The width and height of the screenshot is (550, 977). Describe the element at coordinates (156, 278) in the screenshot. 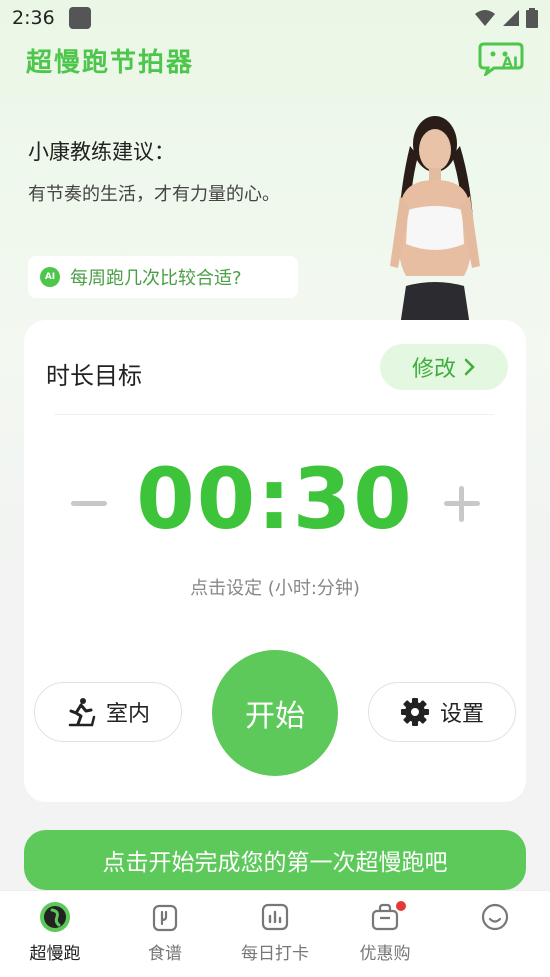

I see `faq-question-text: 每周跑几次比较合适?` at that location.